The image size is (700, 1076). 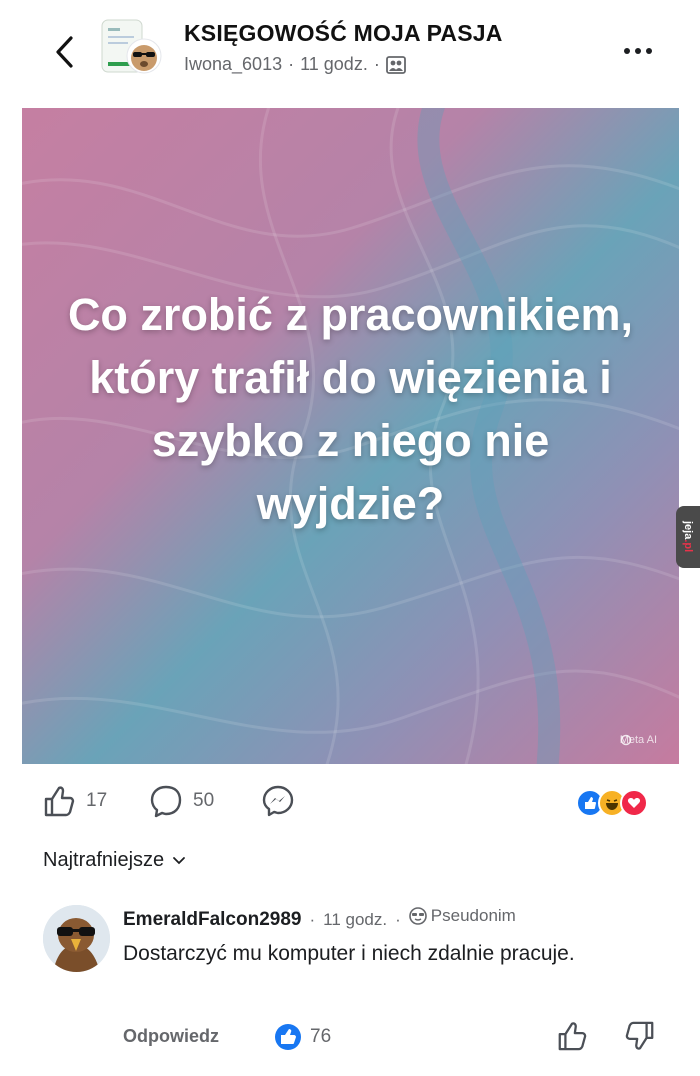 What do you see at coordinates (688, 530) in the screenshot?
I see `side-tag-prefix: jeja` at bounding box center [688, 530].